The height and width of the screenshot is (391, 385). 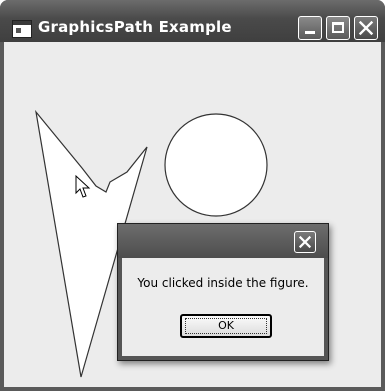 What do you see at coordinates (223, 283) in the screenshot?
I see `message-text: You clicked inside the figure.` at bounding box center [223, 283].